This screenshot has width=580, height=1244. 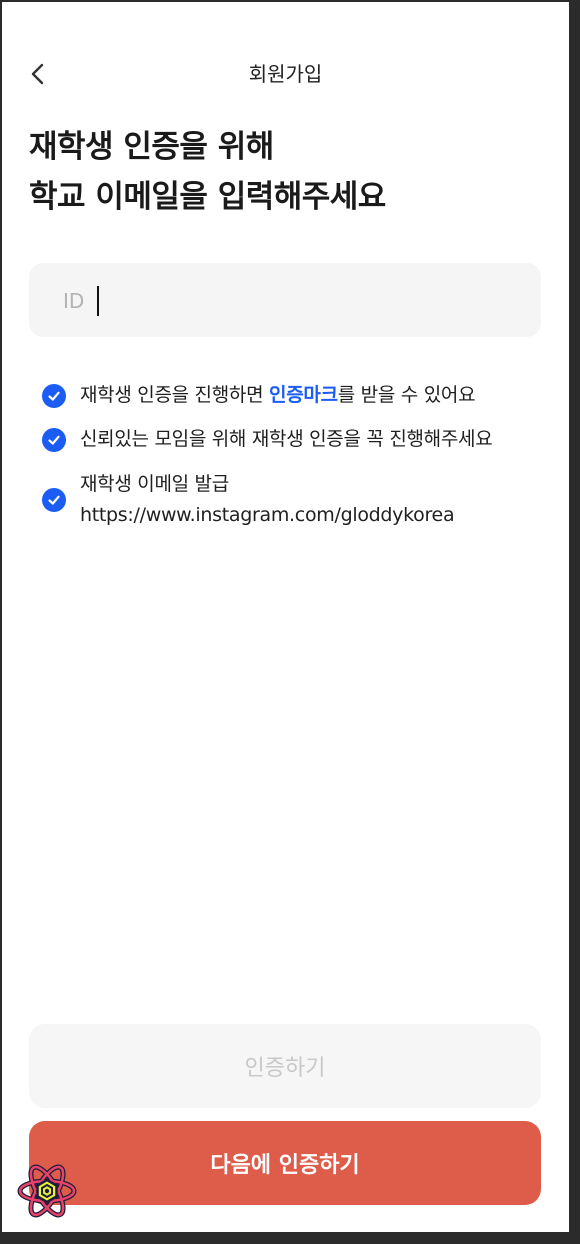 What do you see at coordinates (285, 1163) in the screenshot?
I see `verify-later-button: 다음에 인증하기` at bounding box center [285, 1163].